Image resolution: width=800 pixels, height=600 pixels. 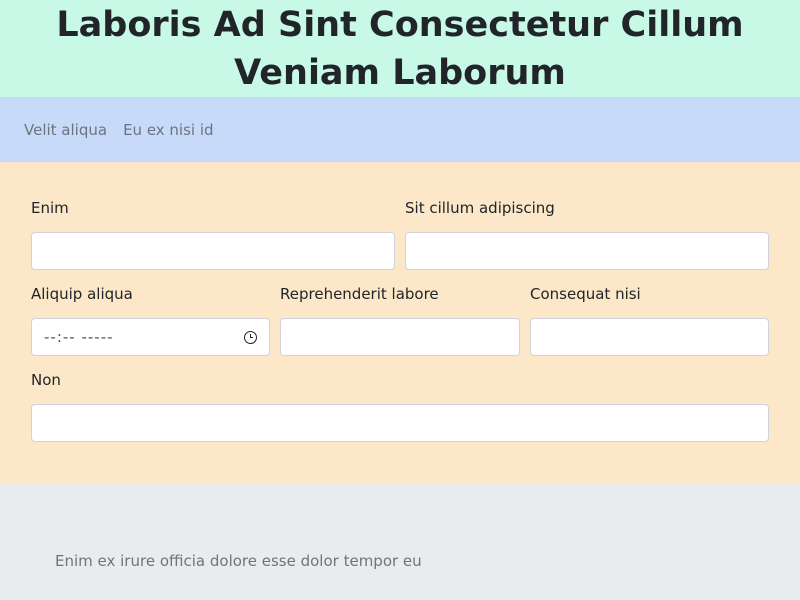 I want to click on field-label-non: Non, so click(x=46, y=380).